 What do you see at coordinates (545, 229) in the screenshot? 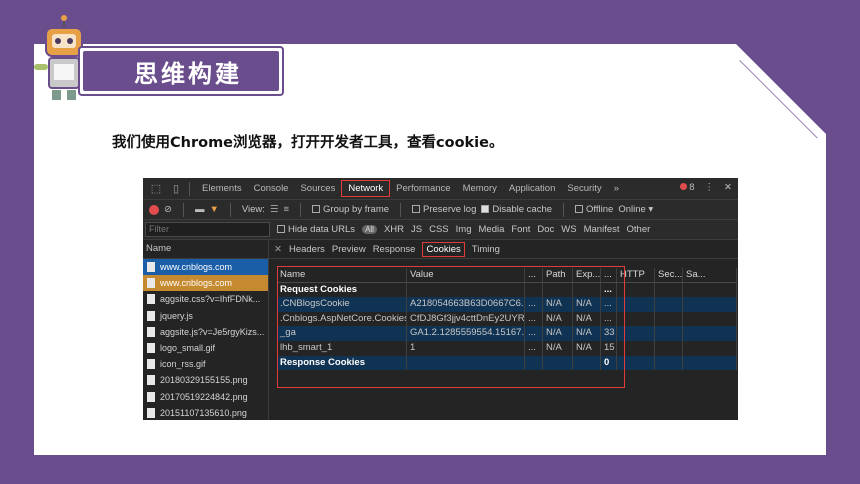
I see `filter-doc: Doc` at bounding box center [545, 229].